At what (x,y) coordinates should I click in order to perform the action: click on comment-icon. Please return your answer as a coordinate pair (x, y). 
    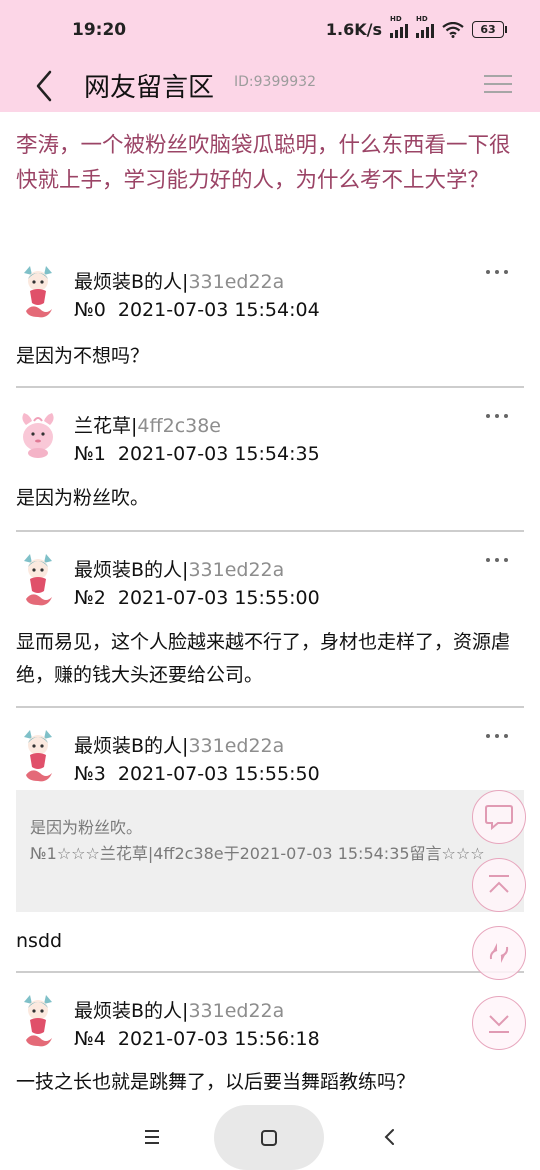
    Looking at the image, I should click on (499, 818).